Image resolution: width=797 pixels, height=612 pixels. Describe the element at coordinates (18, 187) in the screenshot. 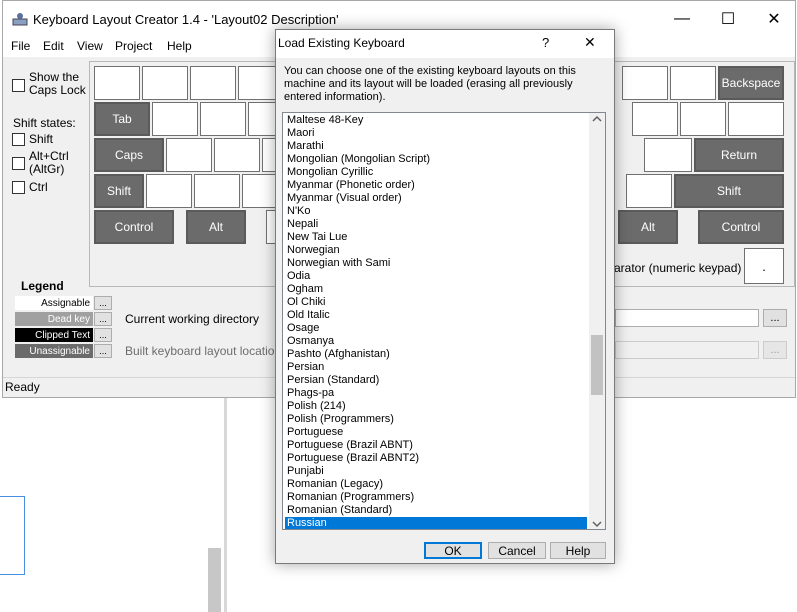

I see `ctrl-checkbox` at that location.